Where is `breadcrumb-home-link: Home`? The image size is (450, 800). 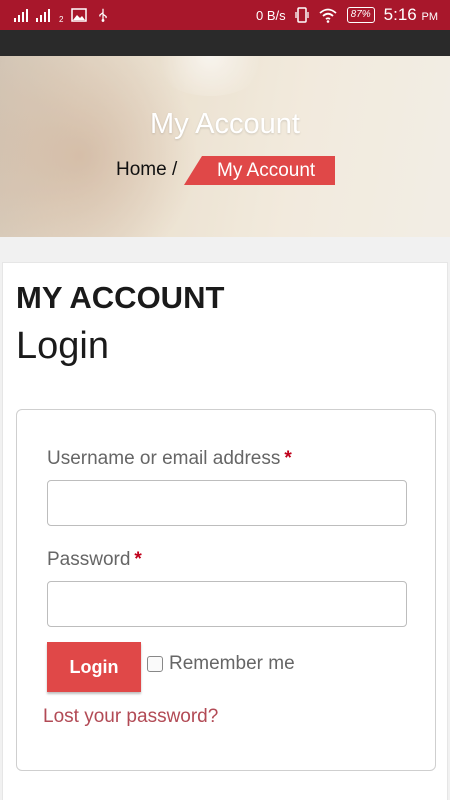 breadcrumb-home-link: Home is located at coordinates (141, 170).